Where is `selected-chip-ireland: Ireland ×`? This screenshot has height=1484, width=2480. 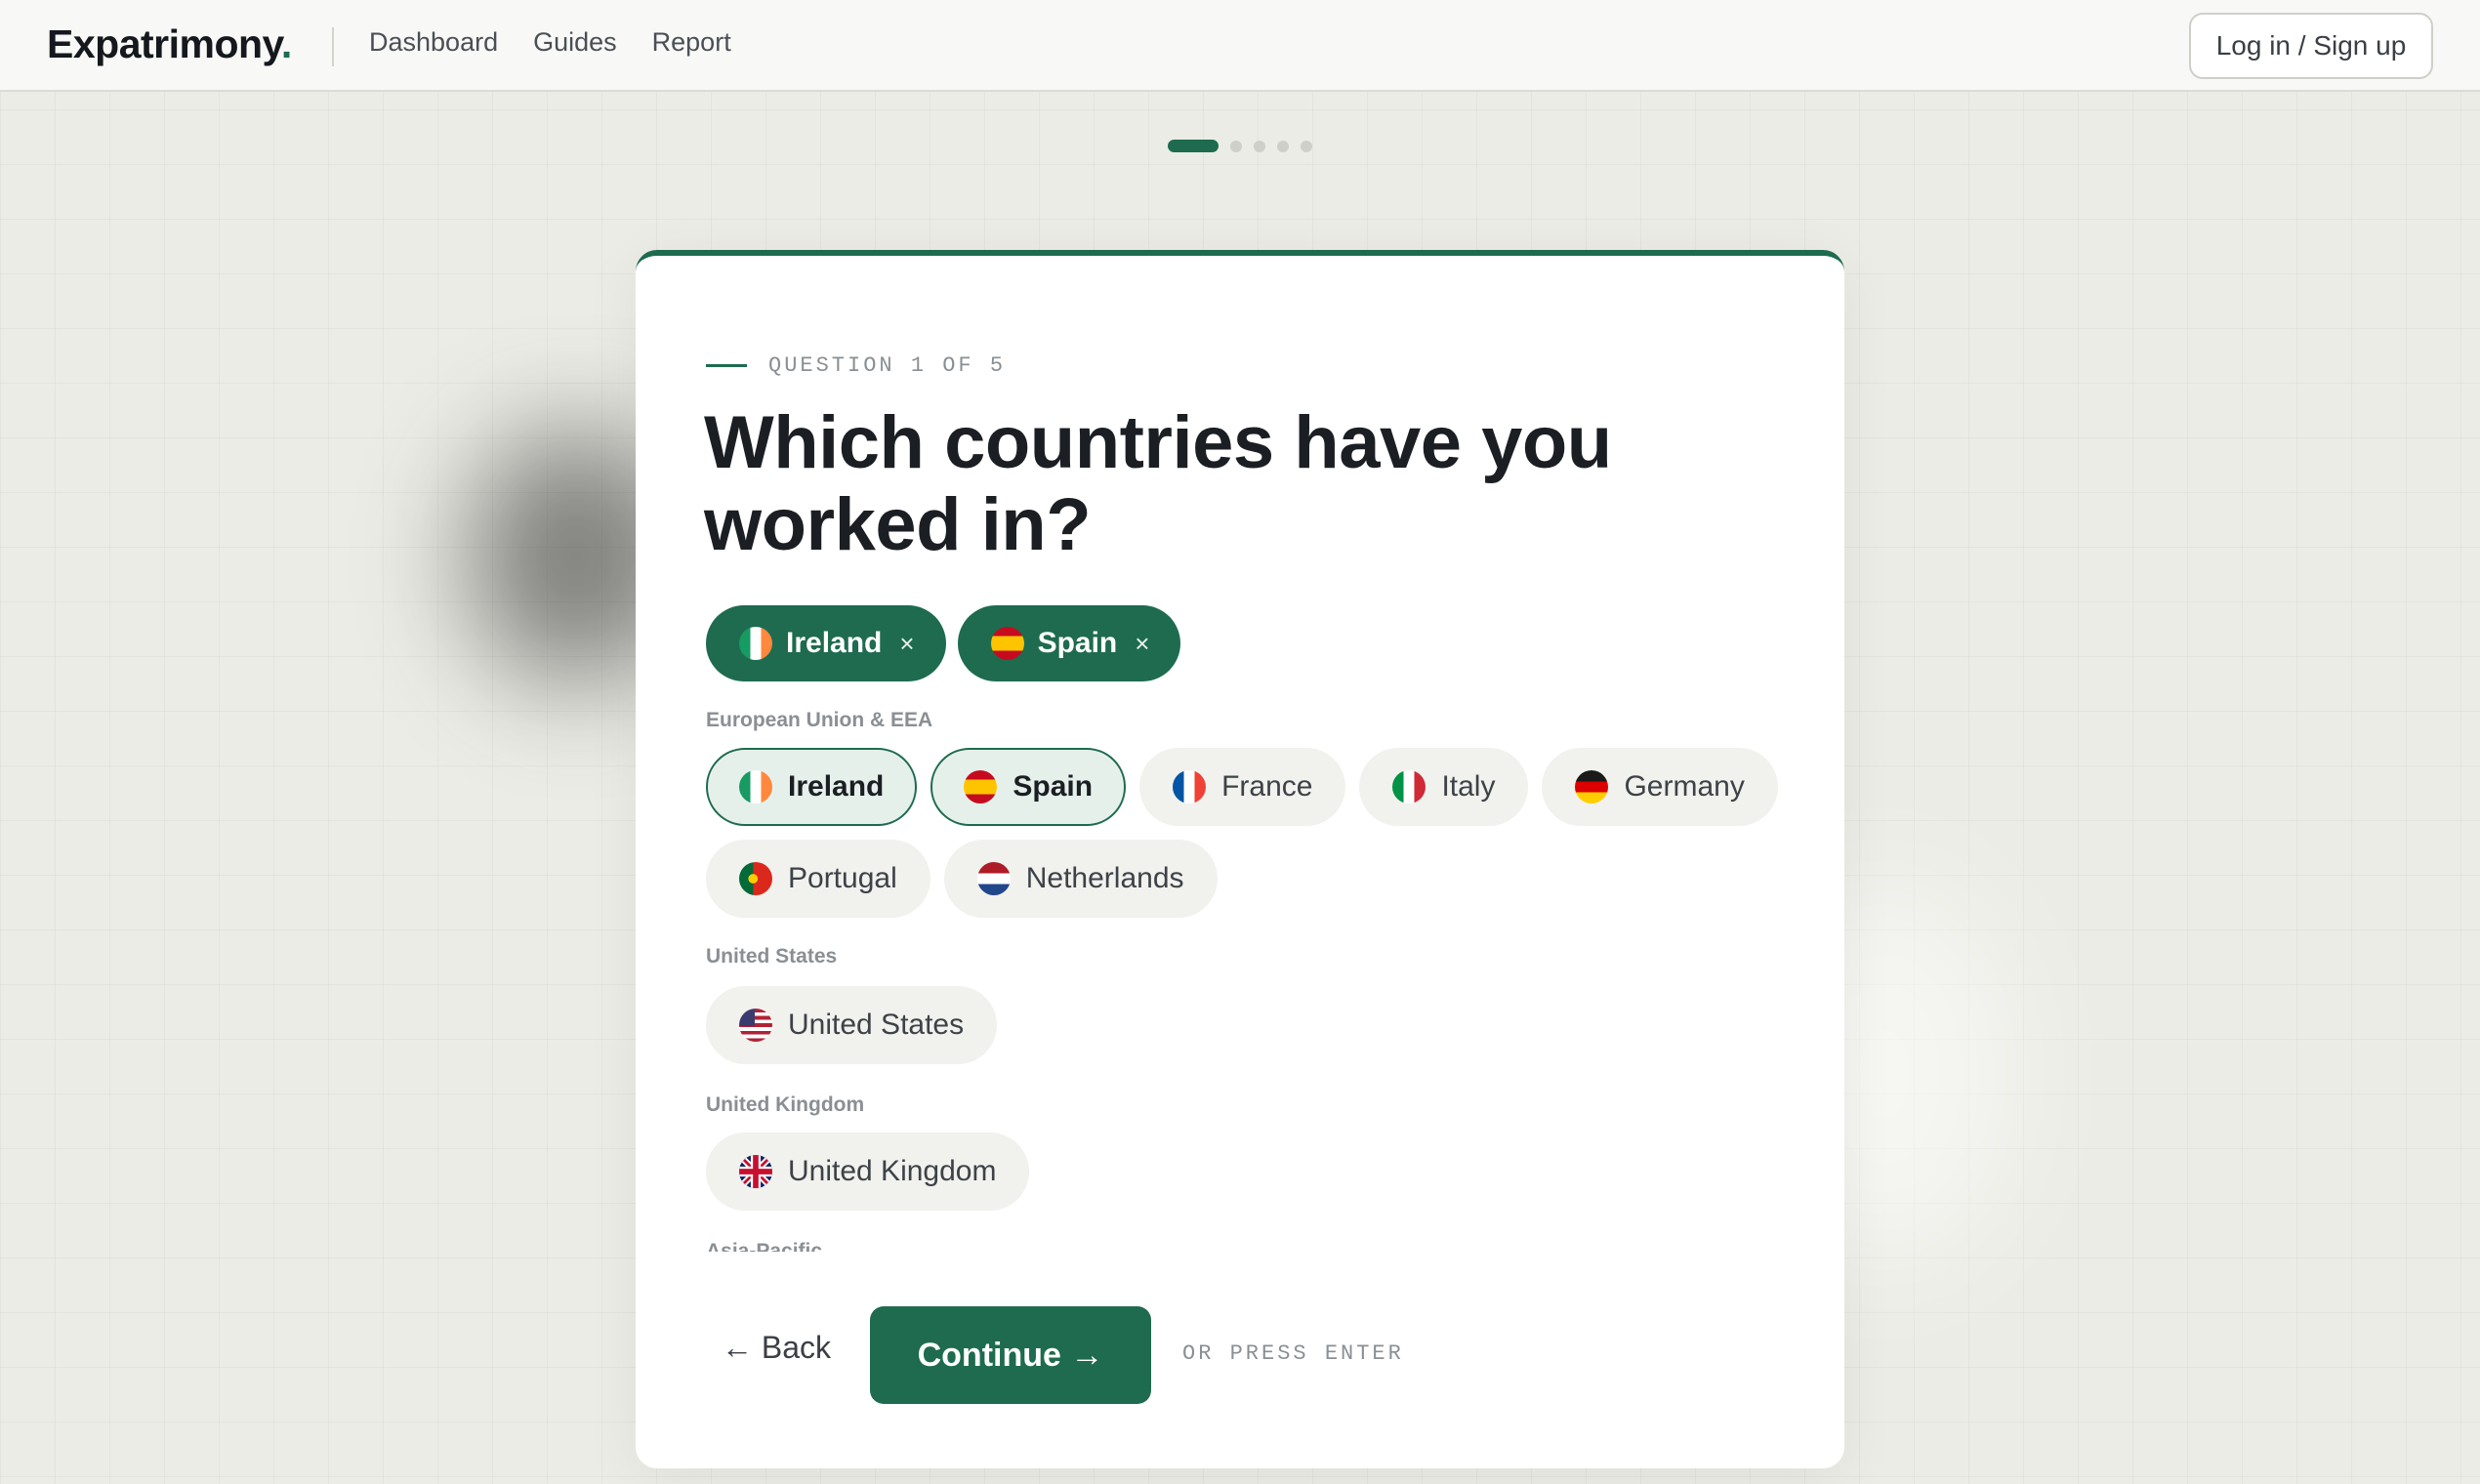 selected-chip-ireland: Ireland × is located at coordinates (826, 643).